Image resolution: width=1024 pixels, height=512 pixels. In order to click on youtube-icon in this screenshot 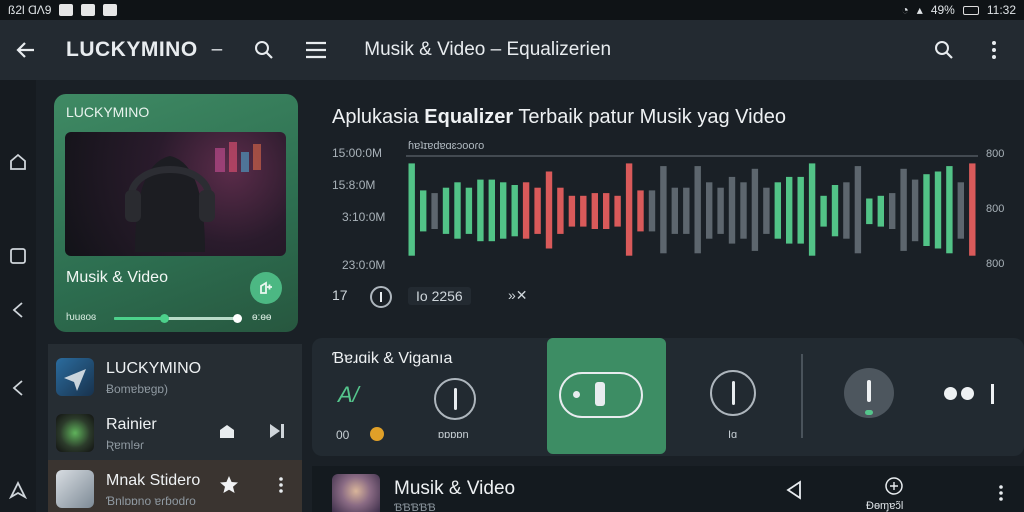, I will do `click(88, 10)`.